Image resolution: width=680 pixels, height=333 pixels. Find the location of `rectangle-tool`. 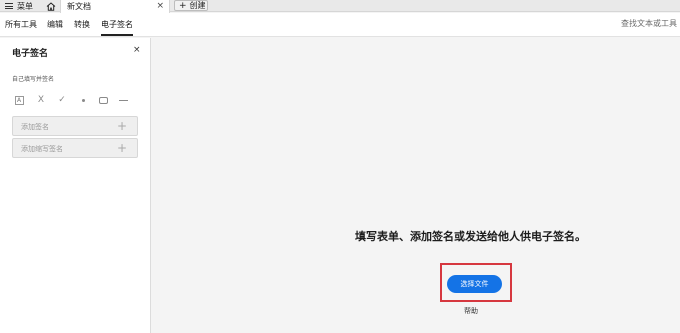

rectangle-tool is located at coordinates (103, 100).